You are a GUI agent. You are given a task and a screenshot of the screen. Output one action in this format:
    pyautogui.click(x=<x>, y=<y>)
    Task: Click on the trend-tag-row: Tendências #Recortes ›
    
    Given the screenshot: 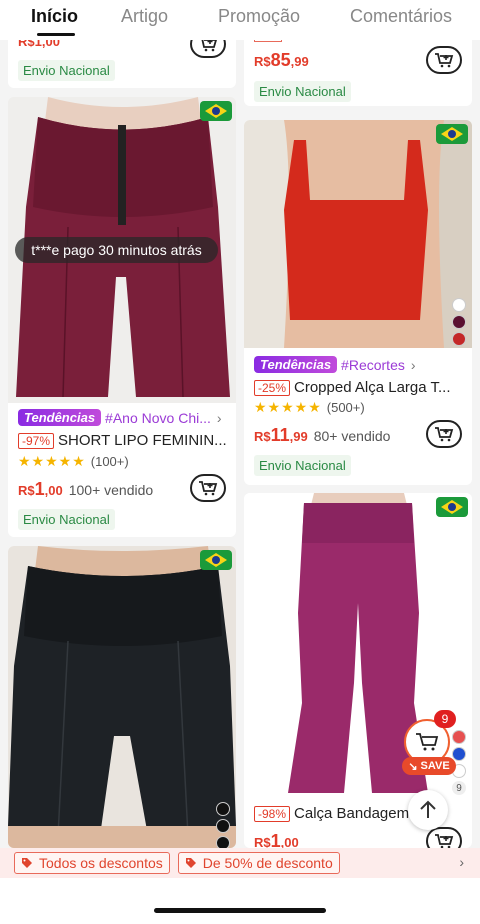 What is the action you would take?
    pyautogui.click(x=335, y=364)
    